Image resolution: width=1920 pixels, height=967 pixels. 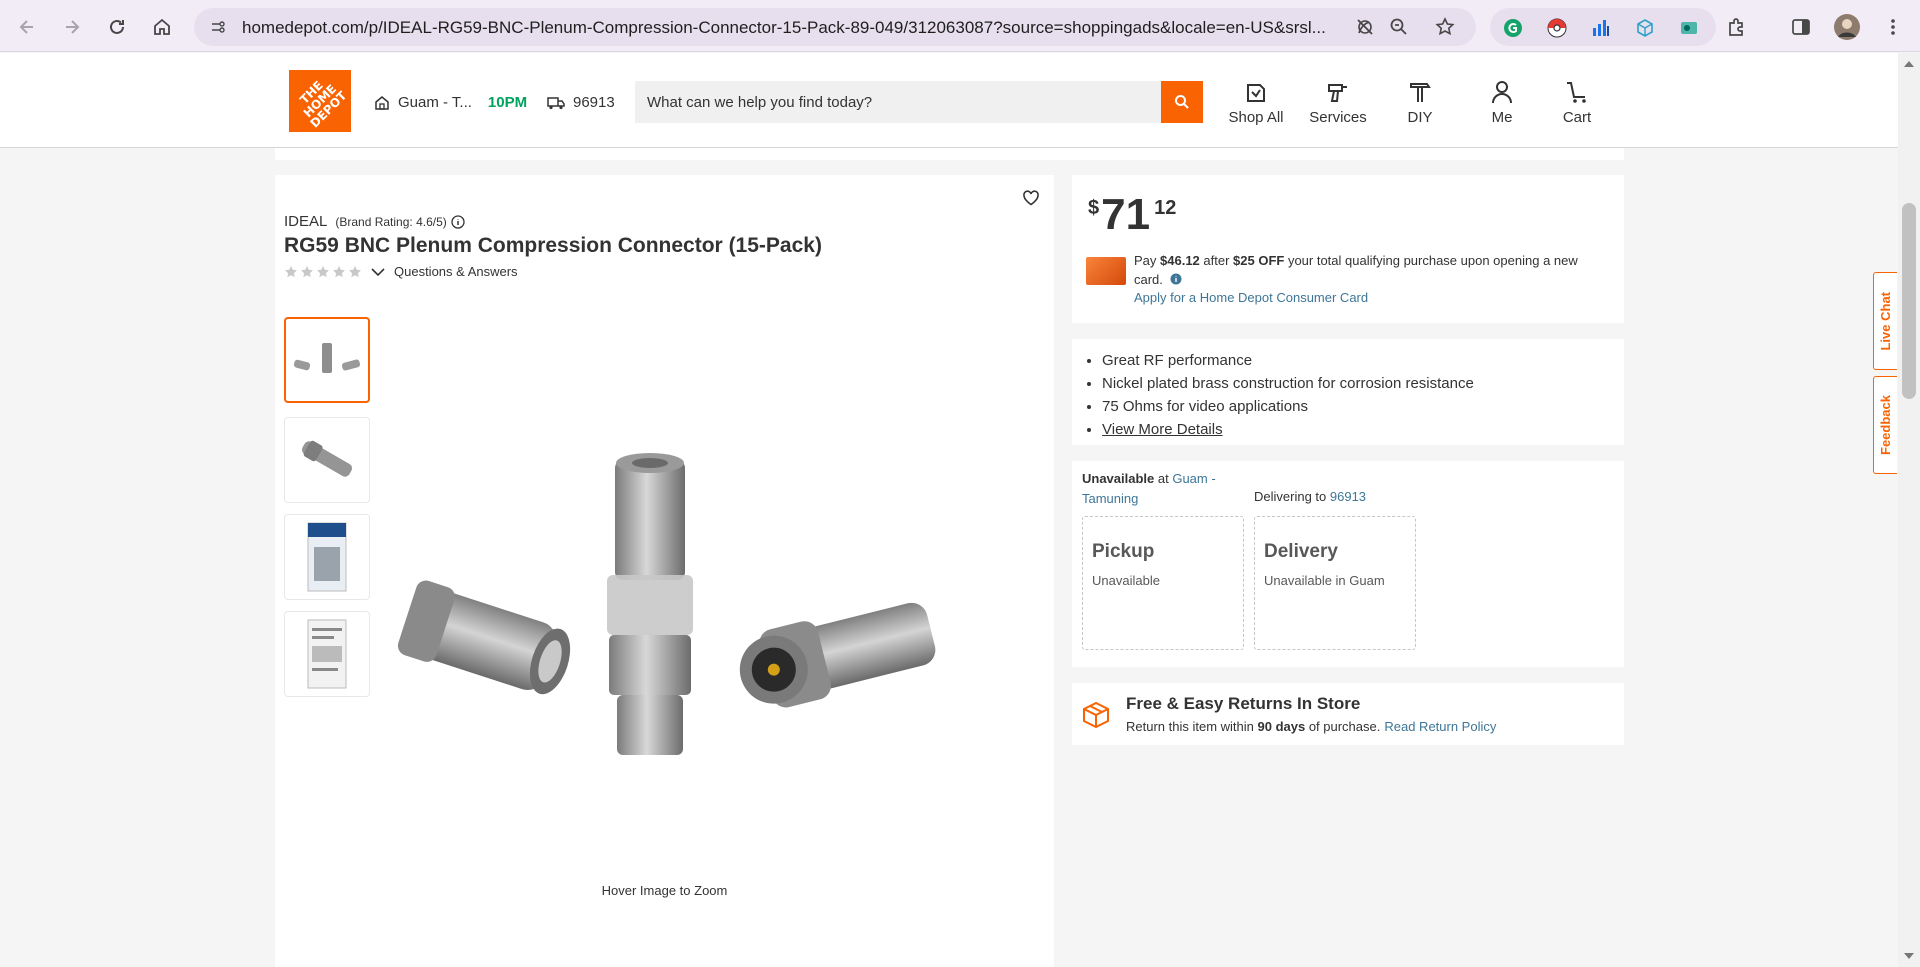 I want to click on store-hours: 10PM, so click(x=507, y=102).